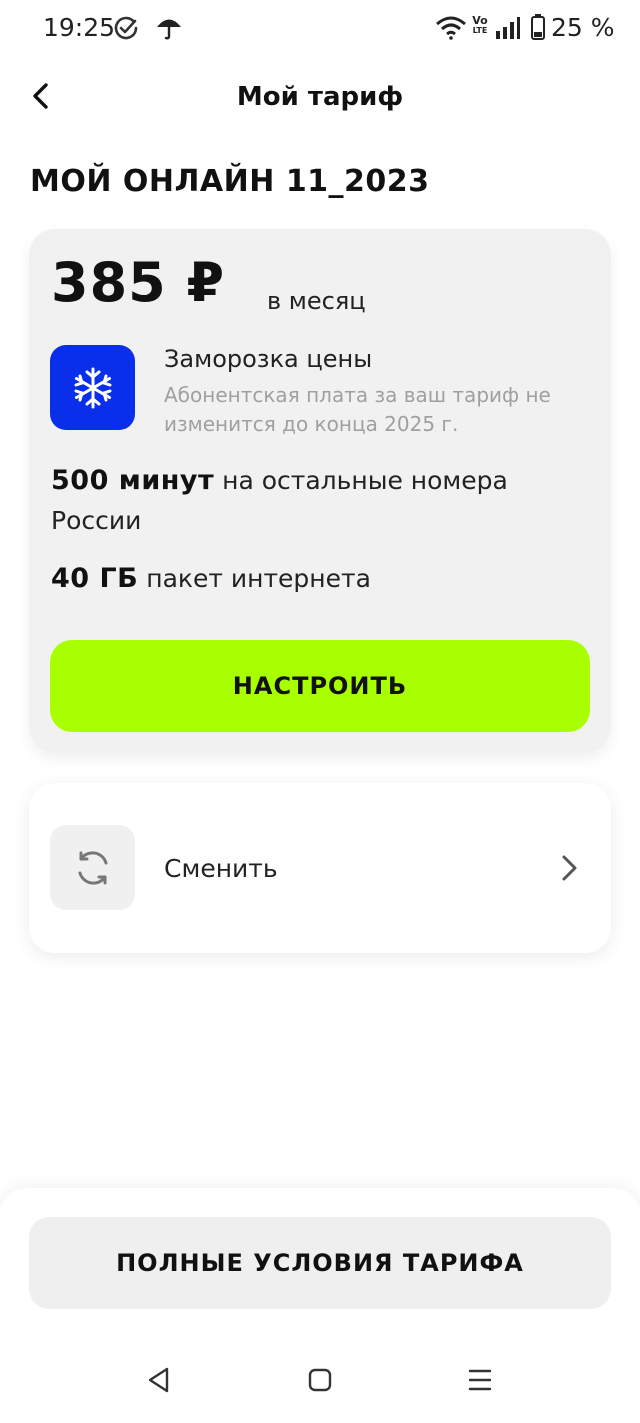  Describe the element at coordinates (79, 27) in the screenshot. I see `status-time: 19:25` at that location.